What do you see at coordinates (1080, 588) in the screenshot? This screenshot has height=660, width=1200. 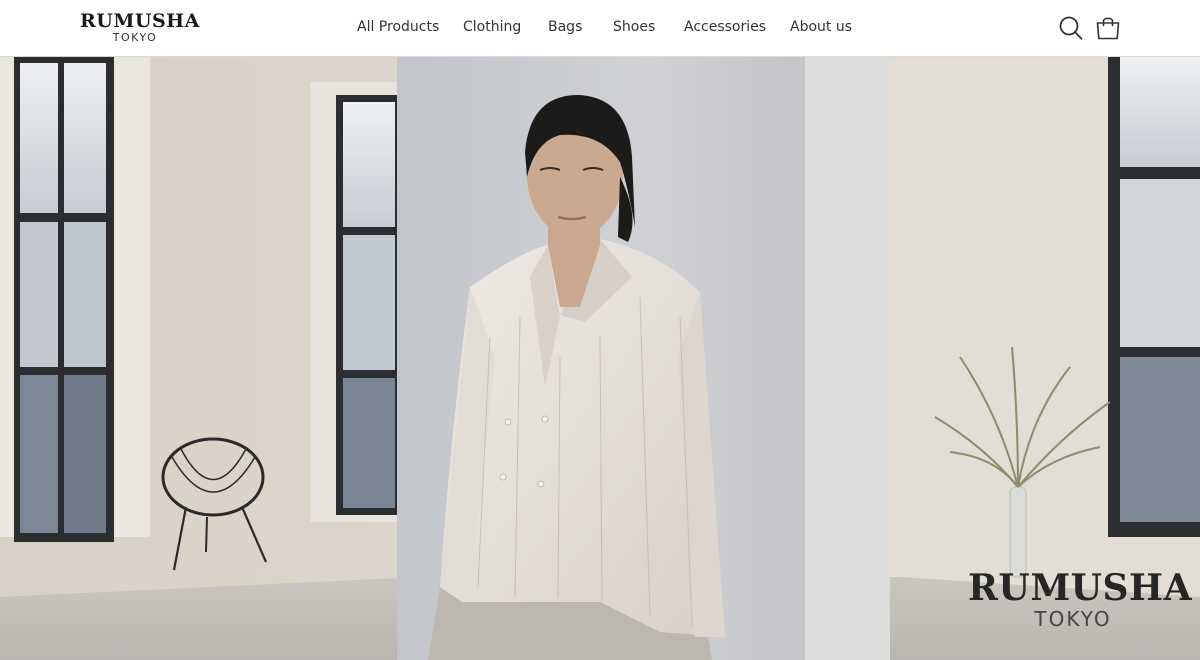 I see `hero-watermark-name: RUMUSHA` at bounding box center [1080, 588].